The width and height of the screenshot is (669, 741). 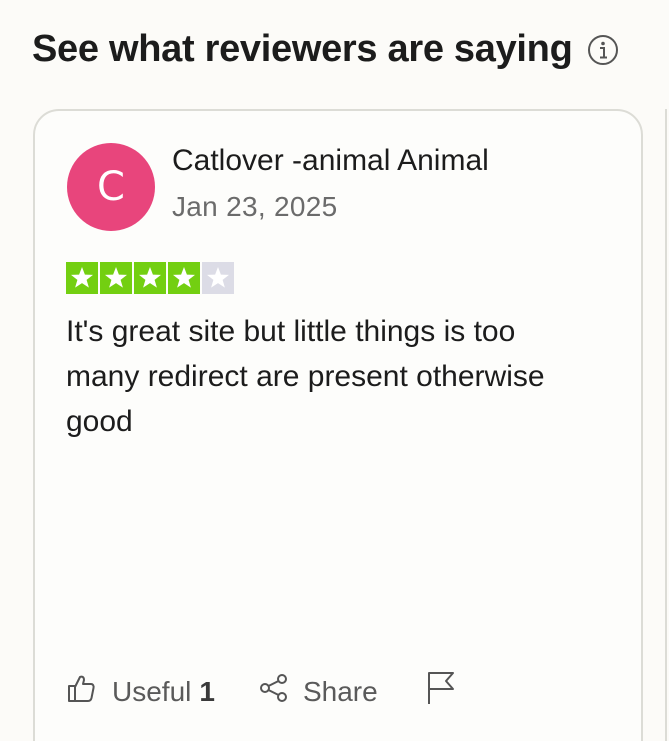 What do you see at coordinates (302, 49) in the screenshot?
I see `section-heading: See what reviewers are saying` at bounding box center [302, 49].